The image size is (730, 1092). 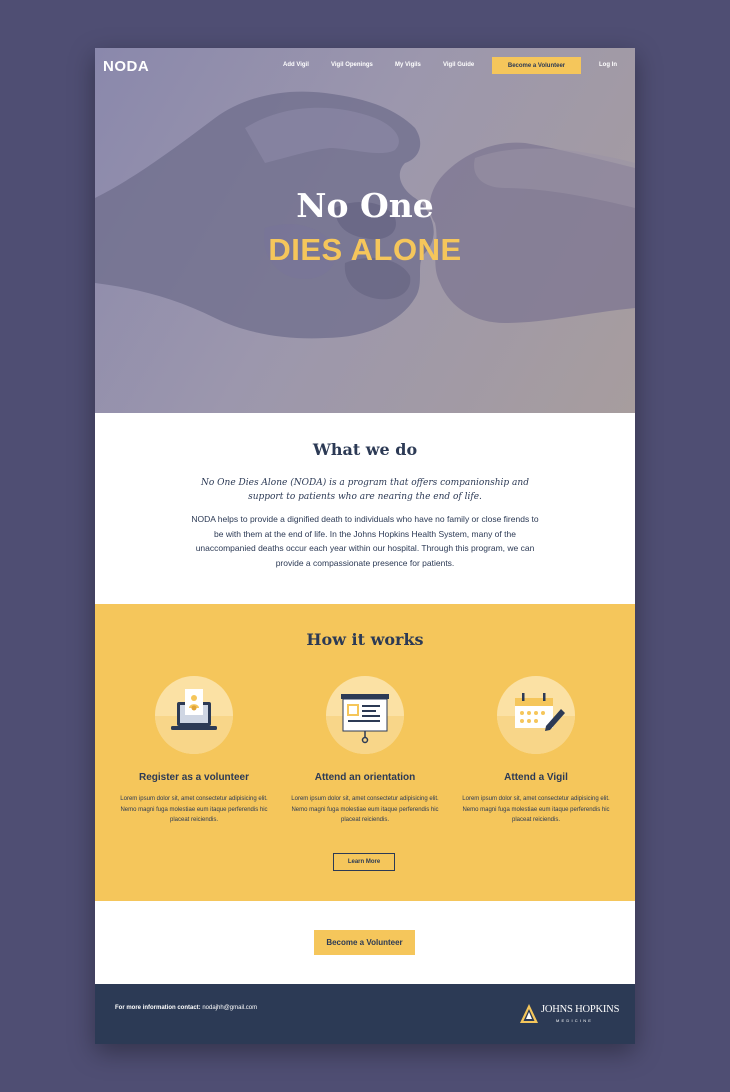 I want to click on footer-contact-email: nodajhh@gmail.com, so click(x=229, y=1008).